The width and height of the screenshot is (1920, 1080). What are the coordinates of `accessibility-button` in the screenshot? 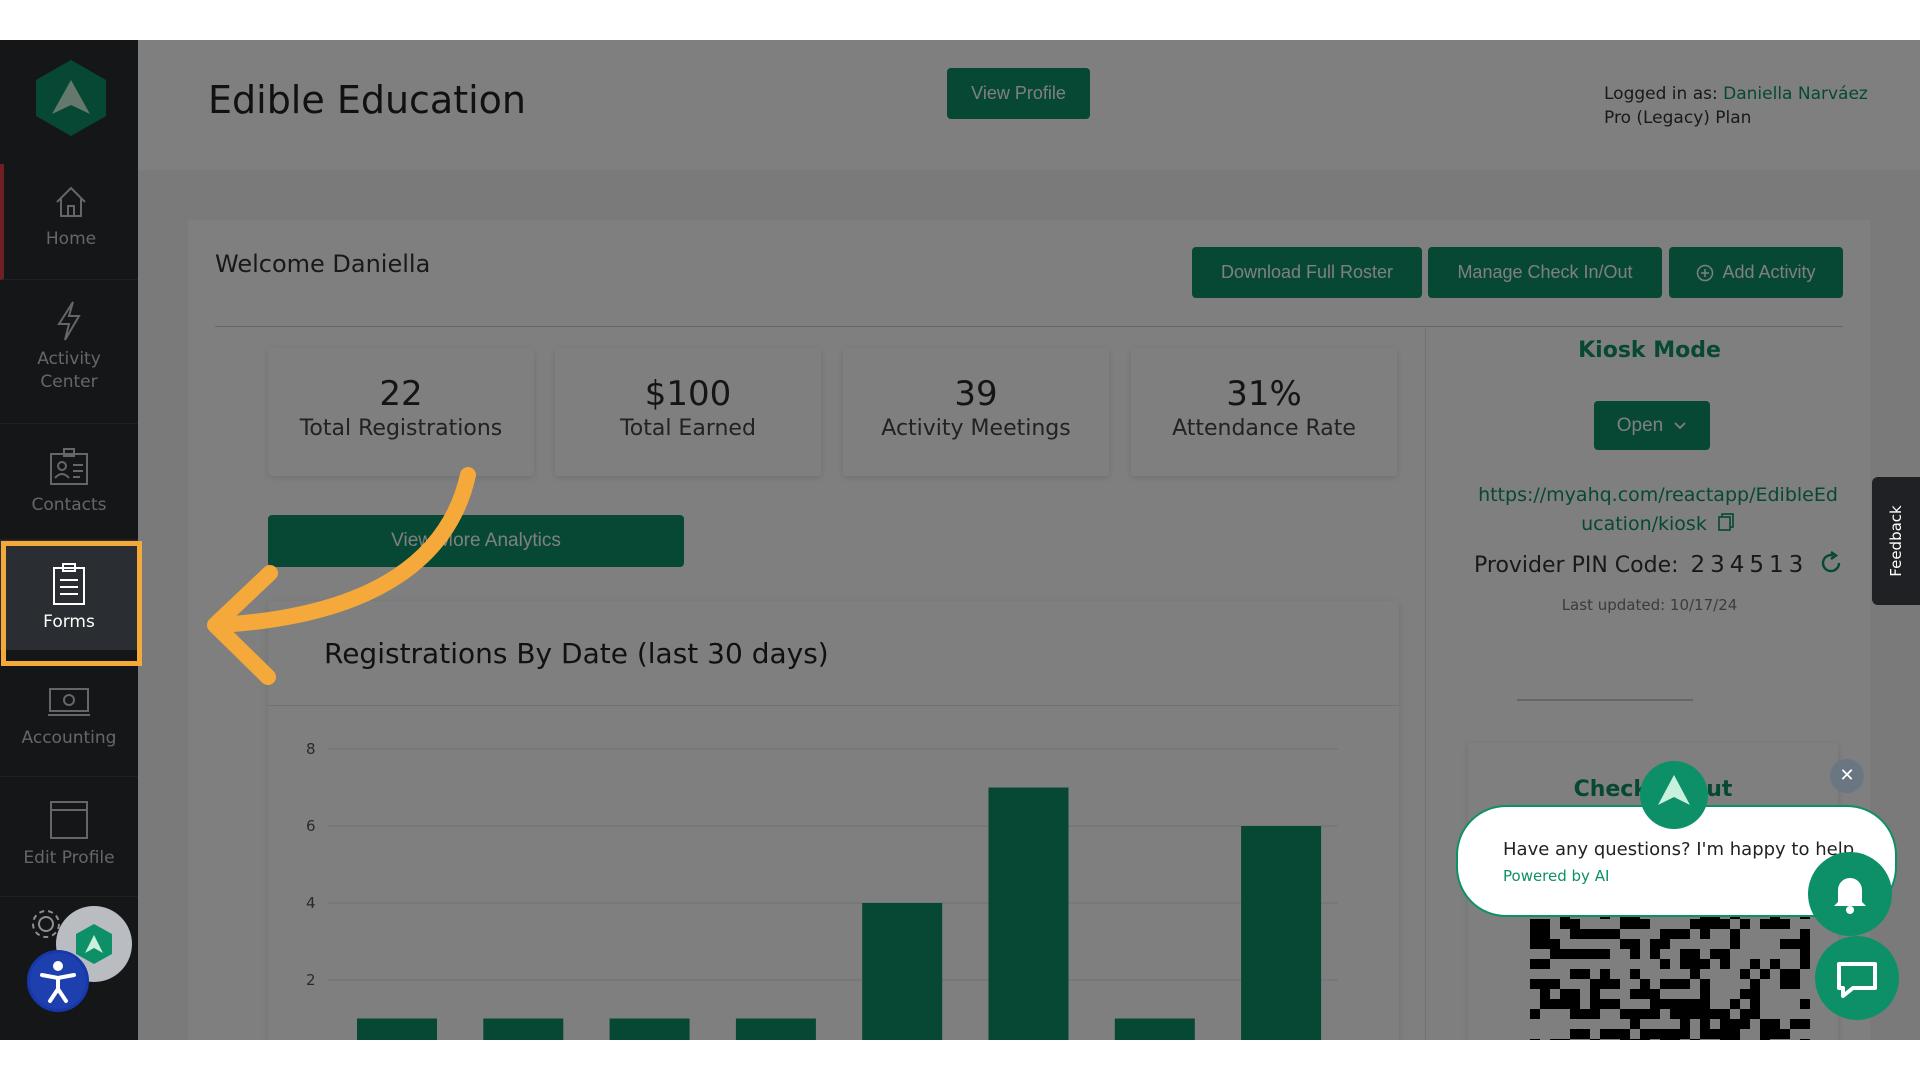 It's located at (58, 981).